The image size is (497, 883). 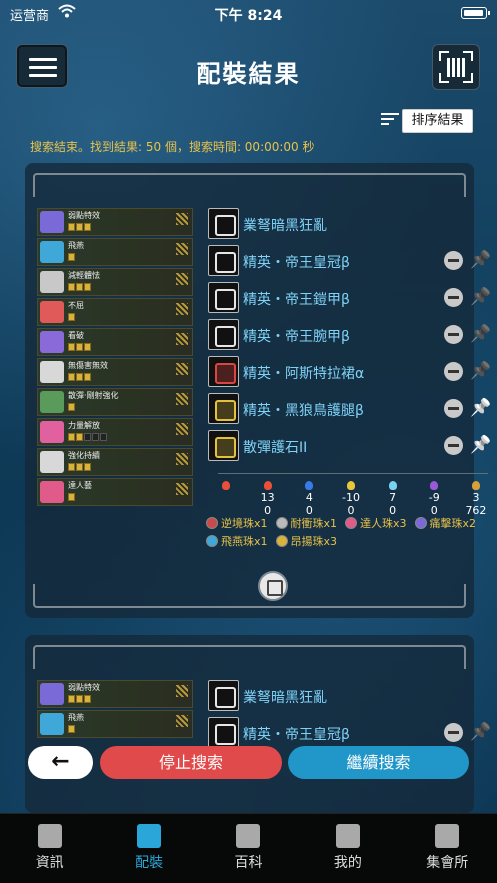 What do you see at coordinates (115, 432) in the screenshot?
I see `skill-row: 力量解放` at bounding box center [115, 432].